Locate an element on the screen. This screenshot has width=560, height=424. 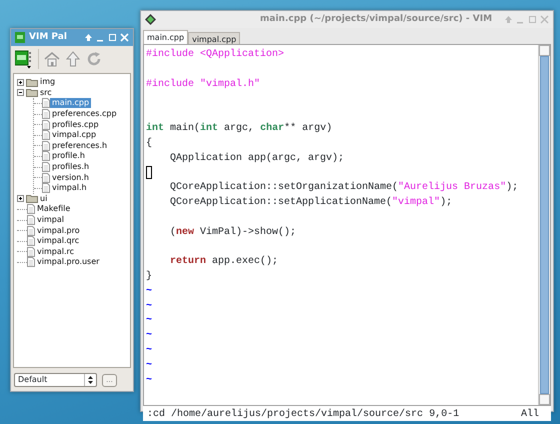
tree-item: vimpal.qrc is located at coordinates (58, 241).